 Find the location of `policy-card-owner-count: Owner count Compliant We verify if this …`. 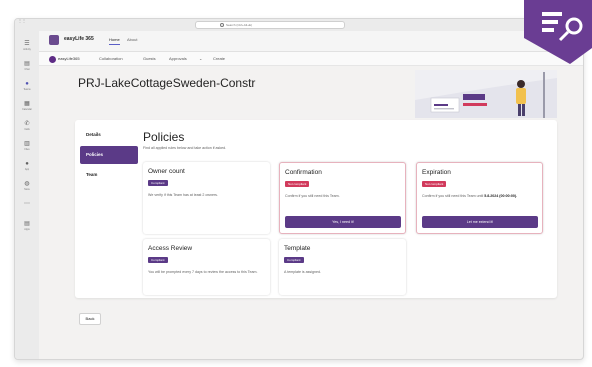

policy-card-owner-count: Owner count Compliant We verify if this … is located at coordinates (206, 198).